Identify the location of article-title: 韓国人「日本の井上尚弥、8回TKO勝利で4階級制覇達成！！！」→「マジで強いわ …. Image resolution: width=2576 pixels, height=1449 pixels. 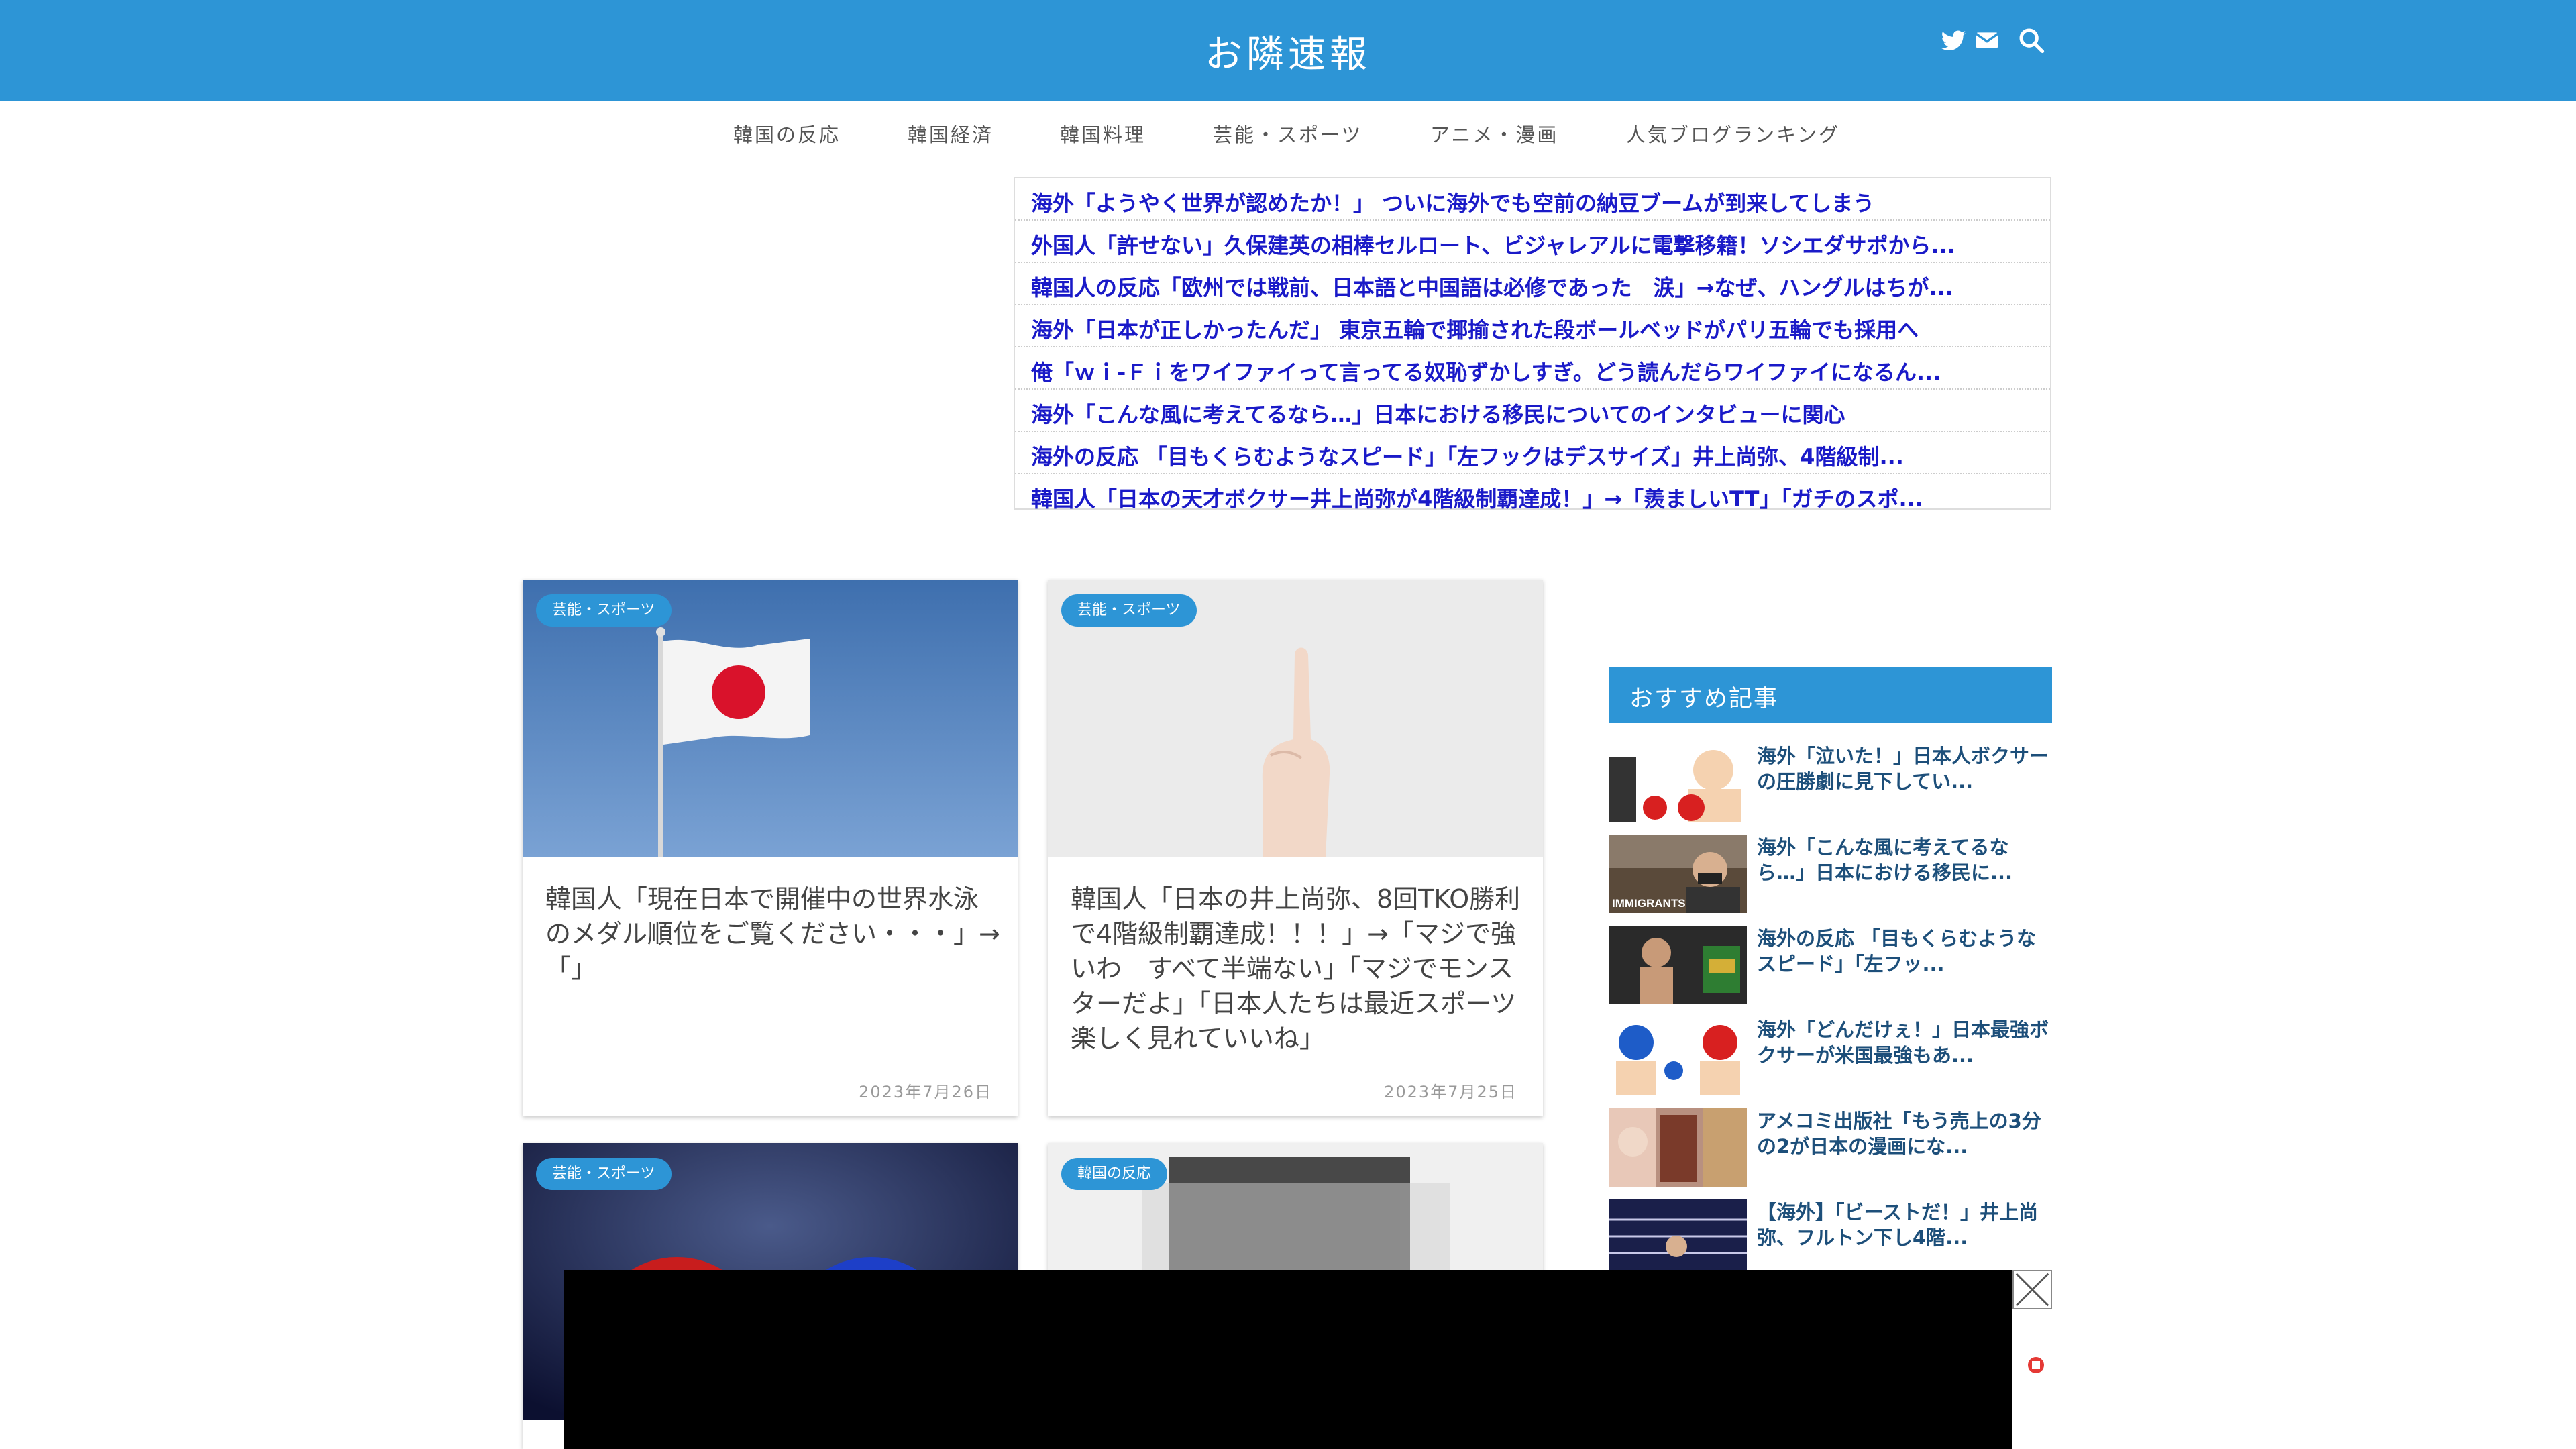
(1299, 968).